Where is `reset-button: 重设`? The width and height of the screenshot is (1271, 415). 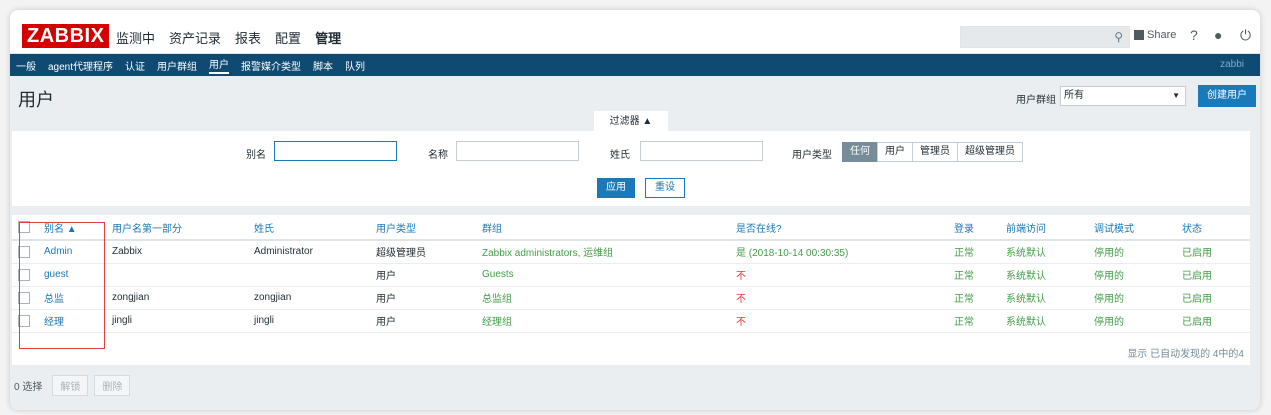 reset-button: 重设 is located at coordinates (665, 188).